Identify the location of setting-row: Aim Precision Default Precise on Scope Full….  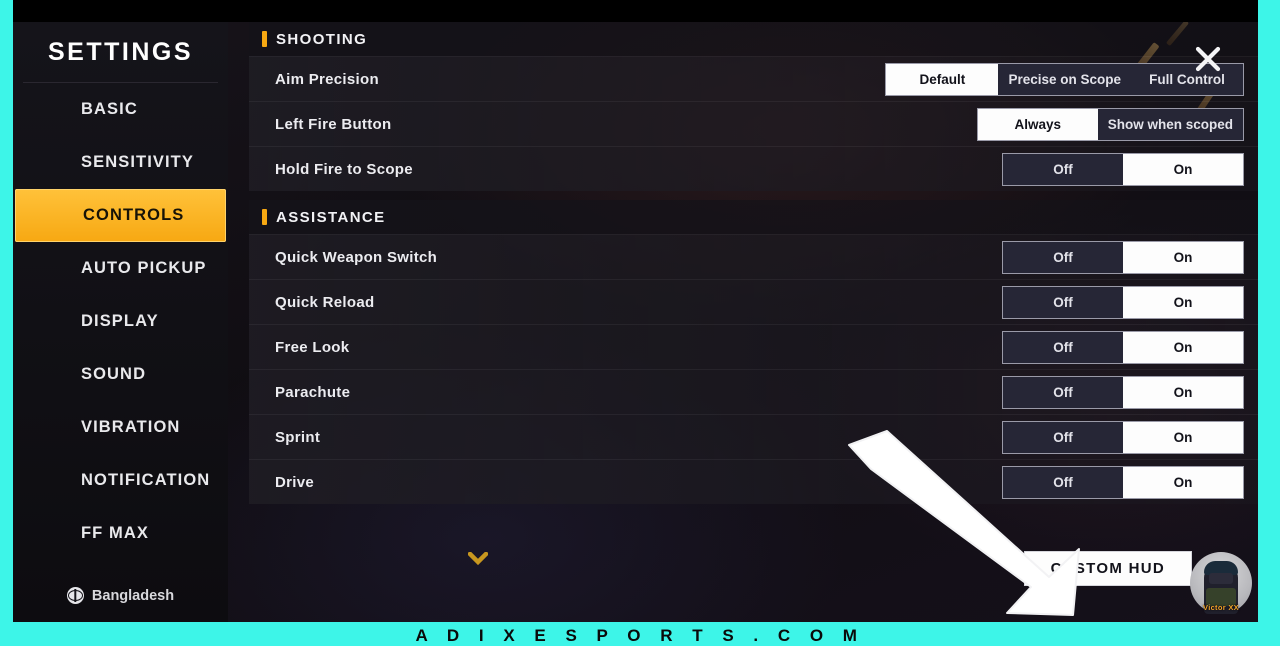
(753, 79).